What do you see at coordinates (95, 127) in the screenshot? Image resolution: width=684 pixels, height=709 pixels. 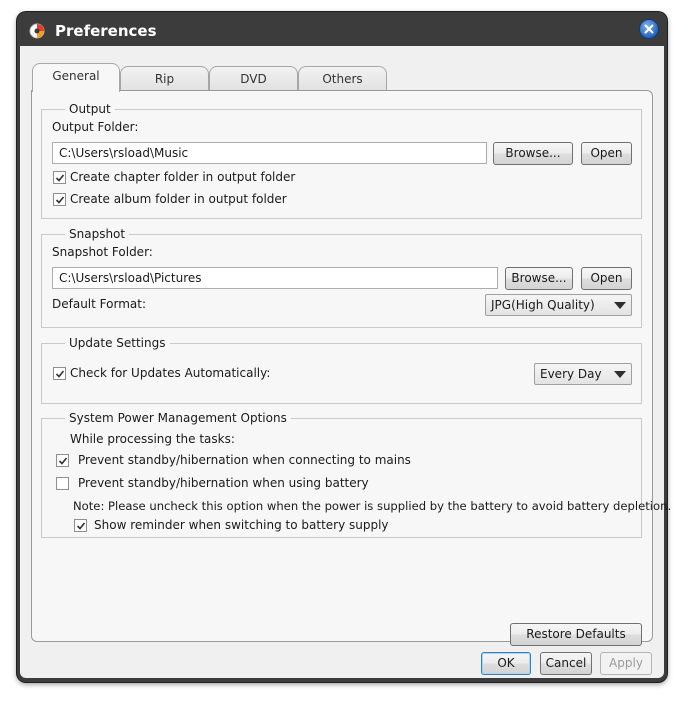 I see `output-folder-label: Output Folder:` at bounding box center [95, 127].